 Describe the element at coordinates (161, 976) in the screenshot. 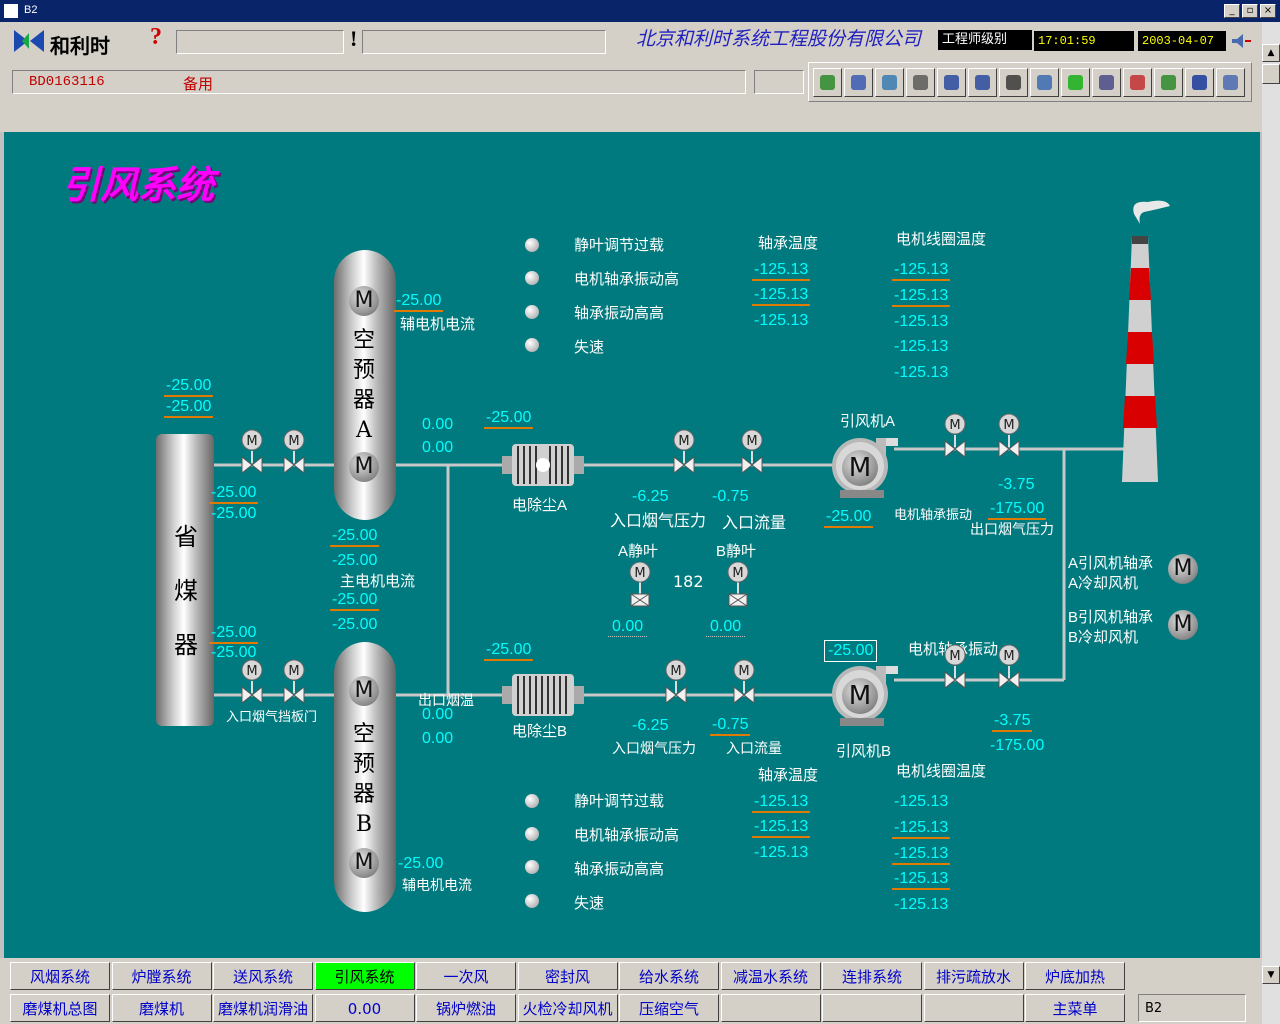

I see `nav-button: 炉膛系统` at that location.